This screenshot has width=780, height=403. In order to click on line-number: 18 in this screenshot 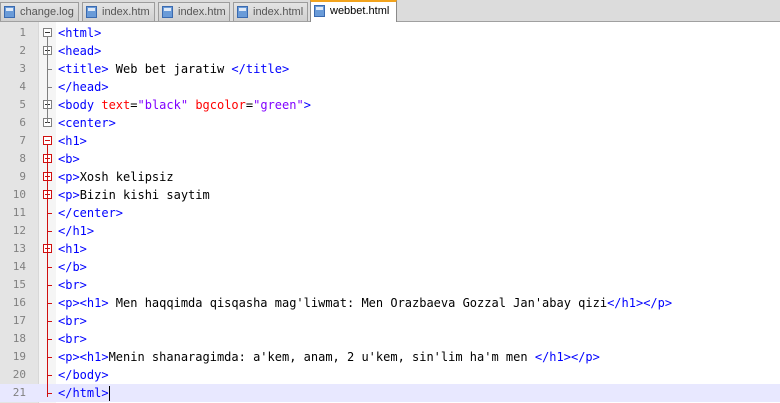, I will do `click(19, 338)`.